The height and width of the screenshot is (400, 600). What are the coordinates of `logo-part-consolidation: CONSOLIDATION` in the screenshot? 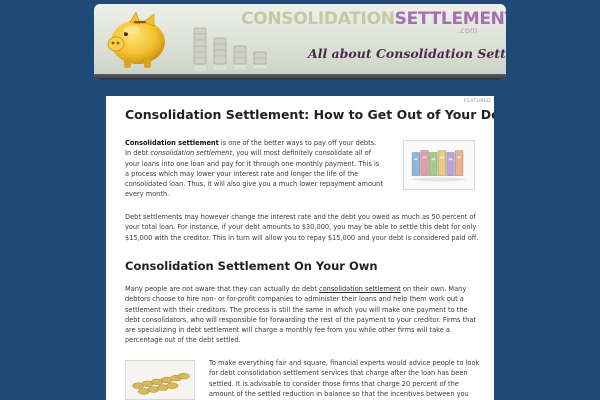 It's located at (318, 19).